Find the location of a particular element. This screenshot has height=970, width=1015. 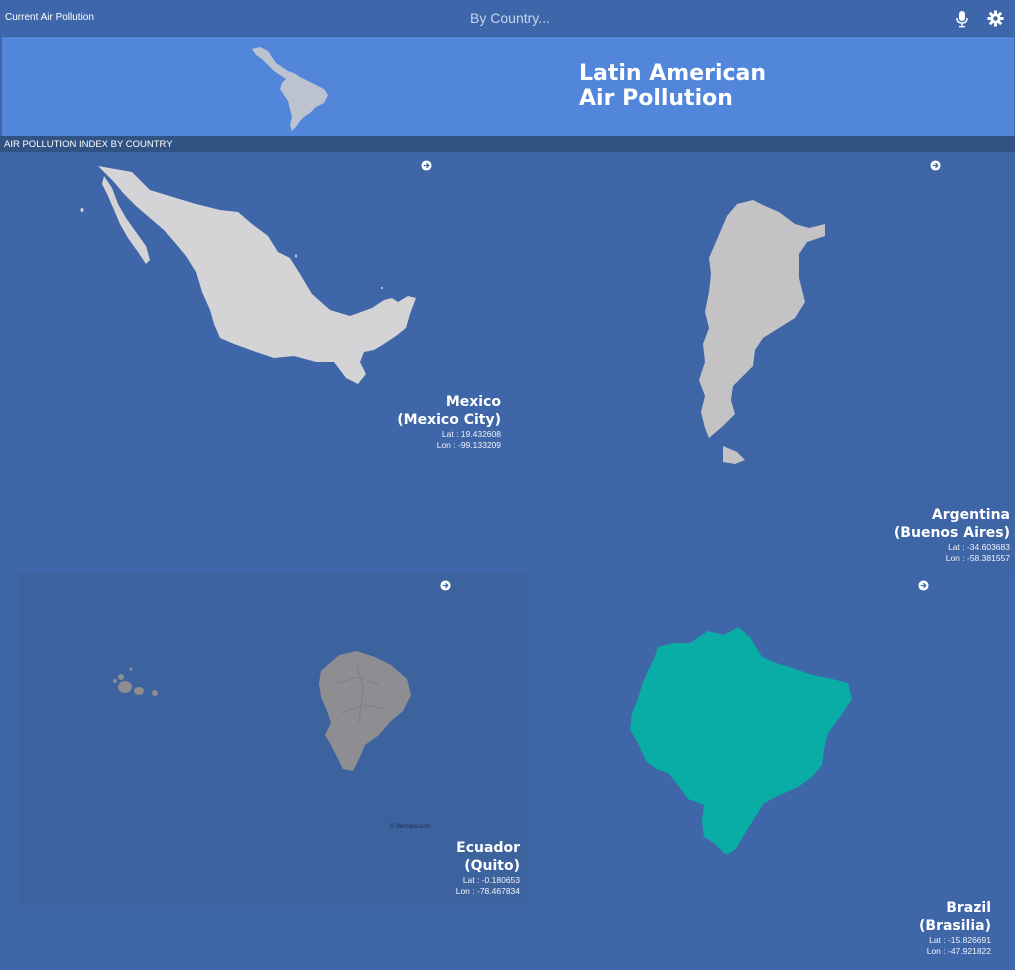

banner: Latin American Air Pollution is located at coordinates (508, 86).